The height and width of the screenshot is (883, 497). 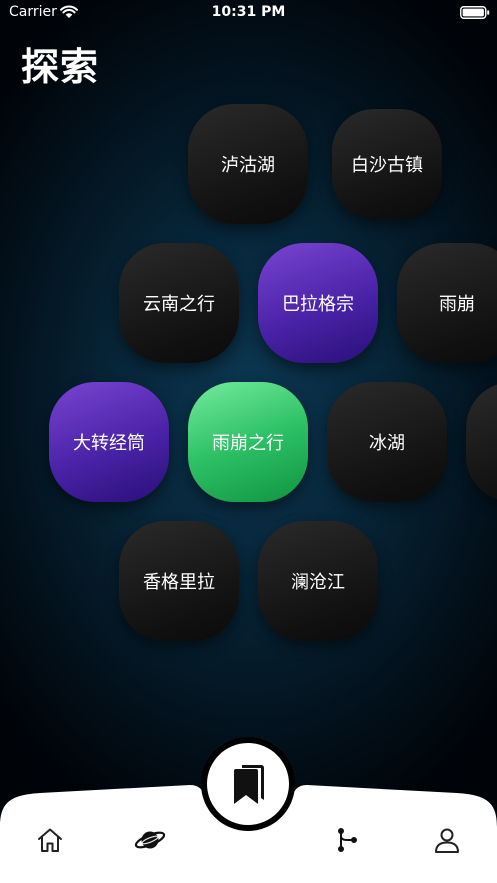 I want to click on user-icon, so click(x=447, y=840).